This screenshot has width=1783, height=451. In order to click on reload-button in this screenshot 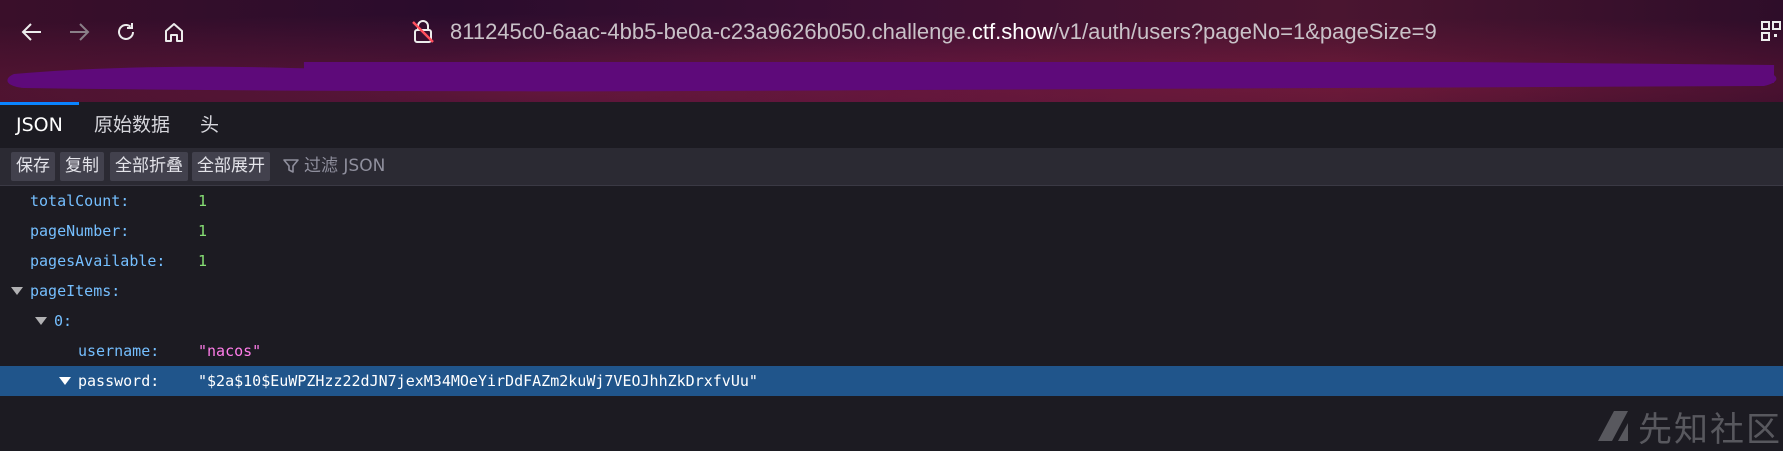, I will do `click(126, 32)`.